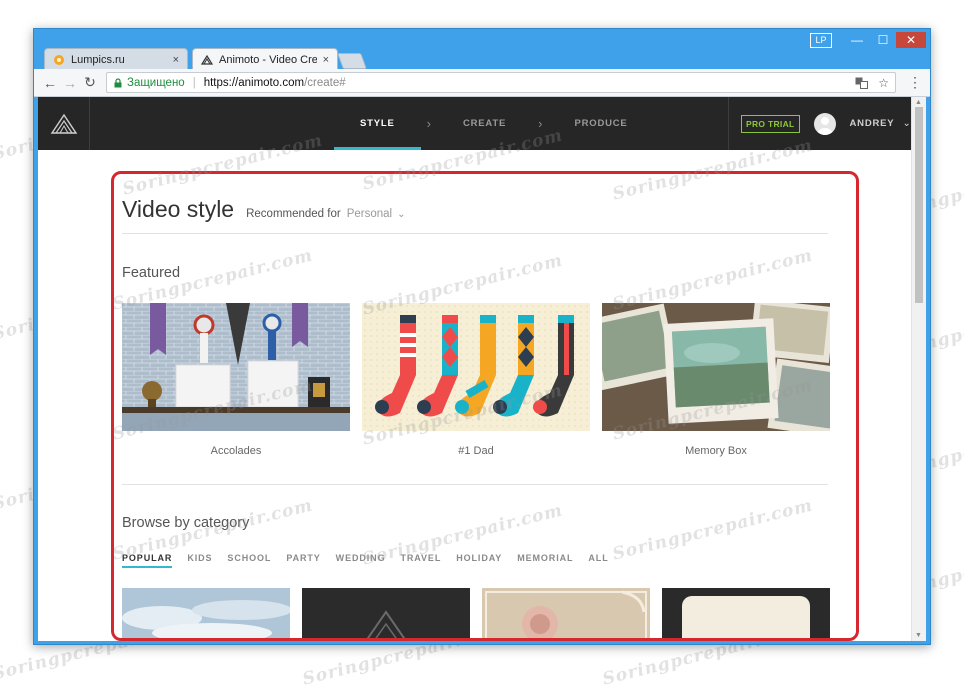  I want to click on style-label: Memory Box, so click(716, 451).